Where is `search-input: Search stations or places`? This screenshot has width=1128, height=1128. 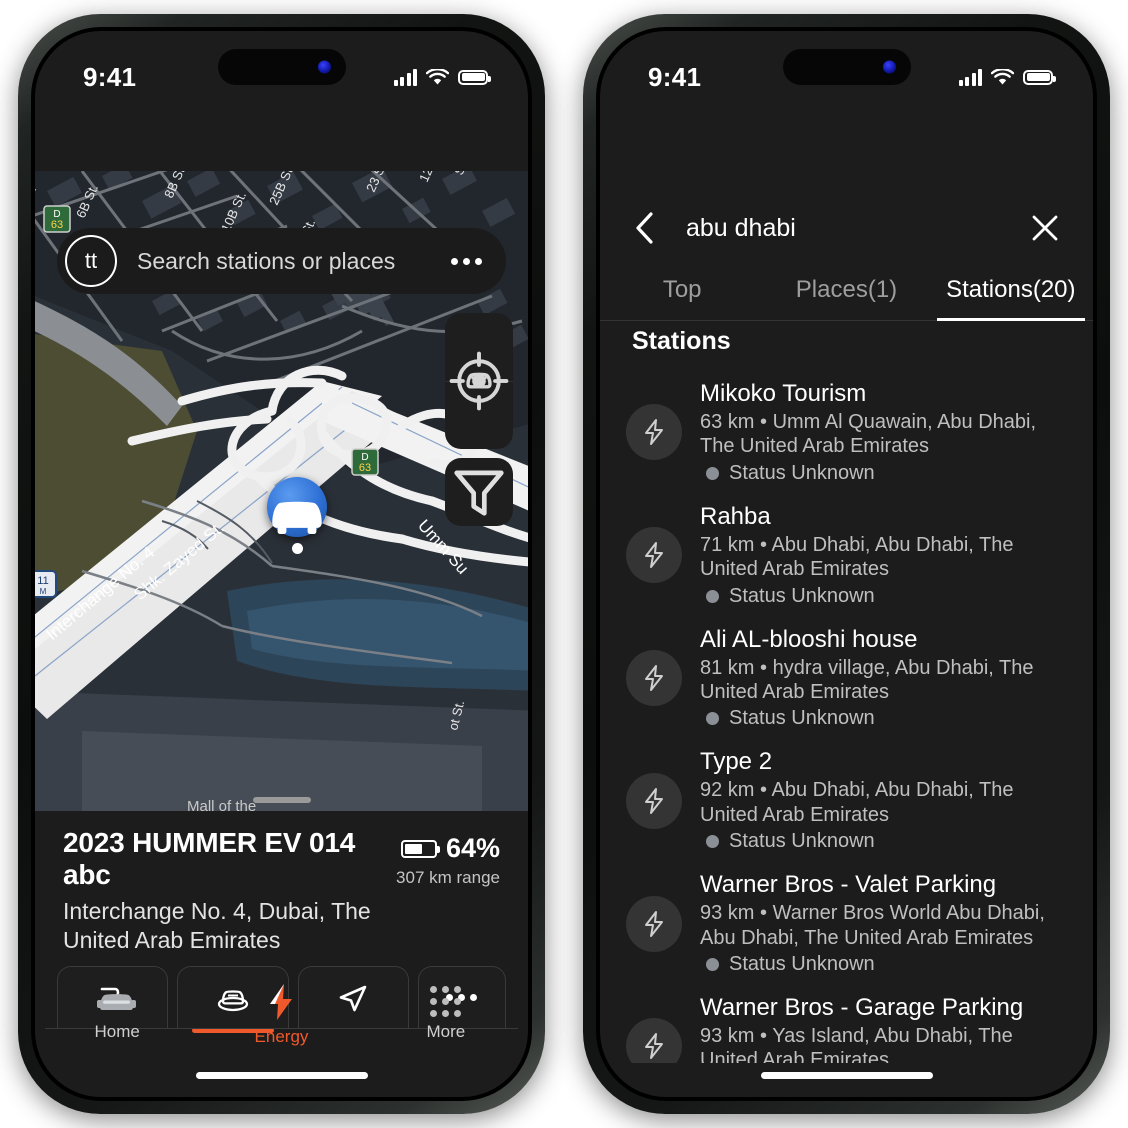
search-input: Search stations or places is located at coordinates (284, 261).